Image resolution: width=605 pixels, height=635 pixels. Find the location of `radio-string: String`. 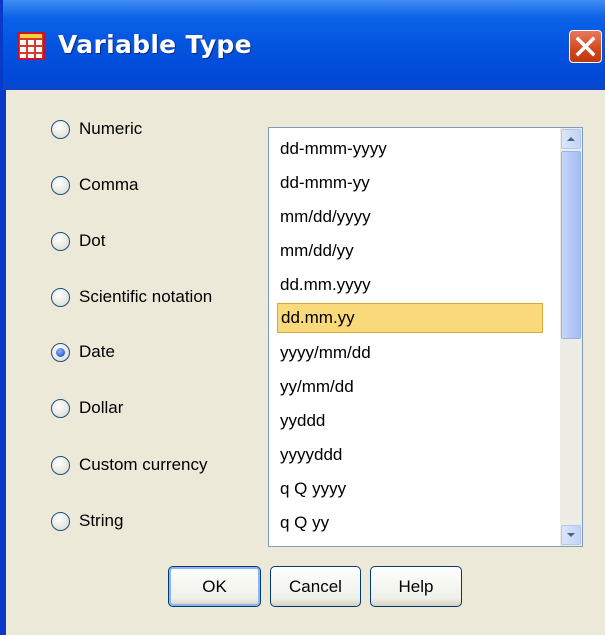

radio-string: String is located at coordinates (87, 521).